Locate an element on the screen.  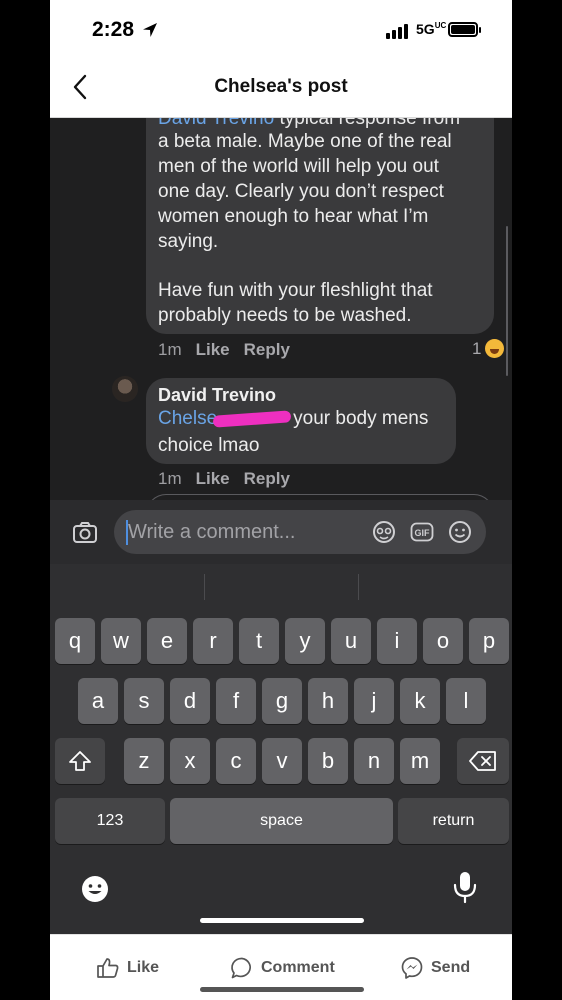
shift-key is located at coordinates (80, 761).